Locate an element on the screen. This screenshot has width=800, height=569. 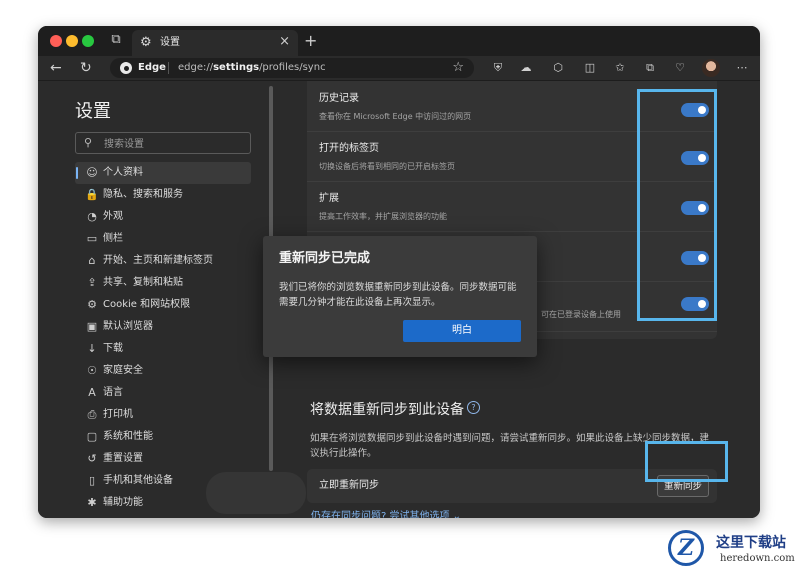
sidebar-item-label: 系统和性能 is located at coordinates (128, 436).